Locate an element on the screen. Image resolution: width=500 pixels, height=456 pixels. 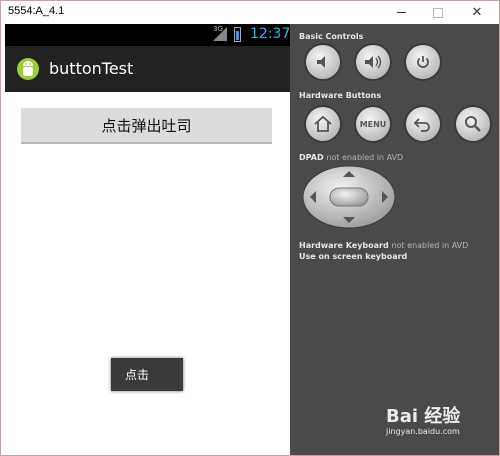
android-app-icon is located at coordinates (28, 69).